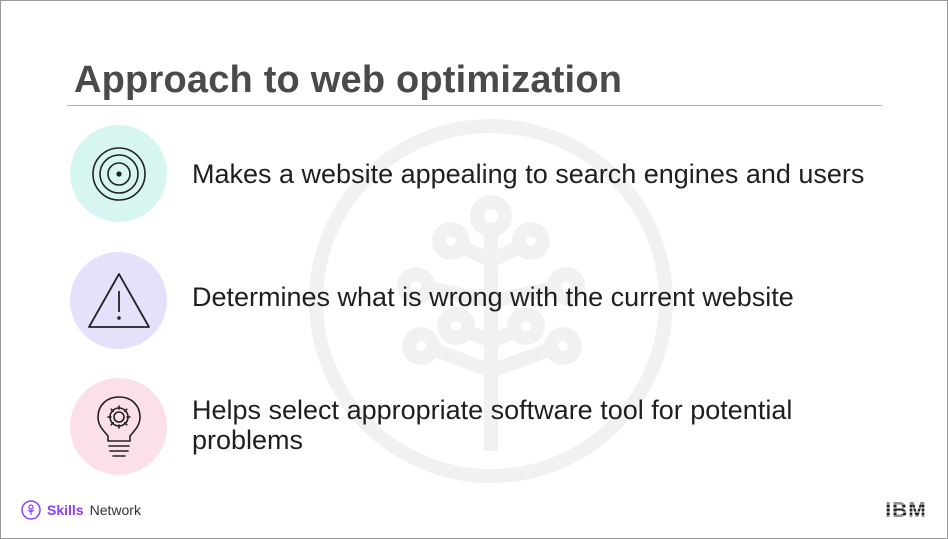 This screenshot has width=948, height=539. I want to click on skills-network-icon, so click(31, 510).